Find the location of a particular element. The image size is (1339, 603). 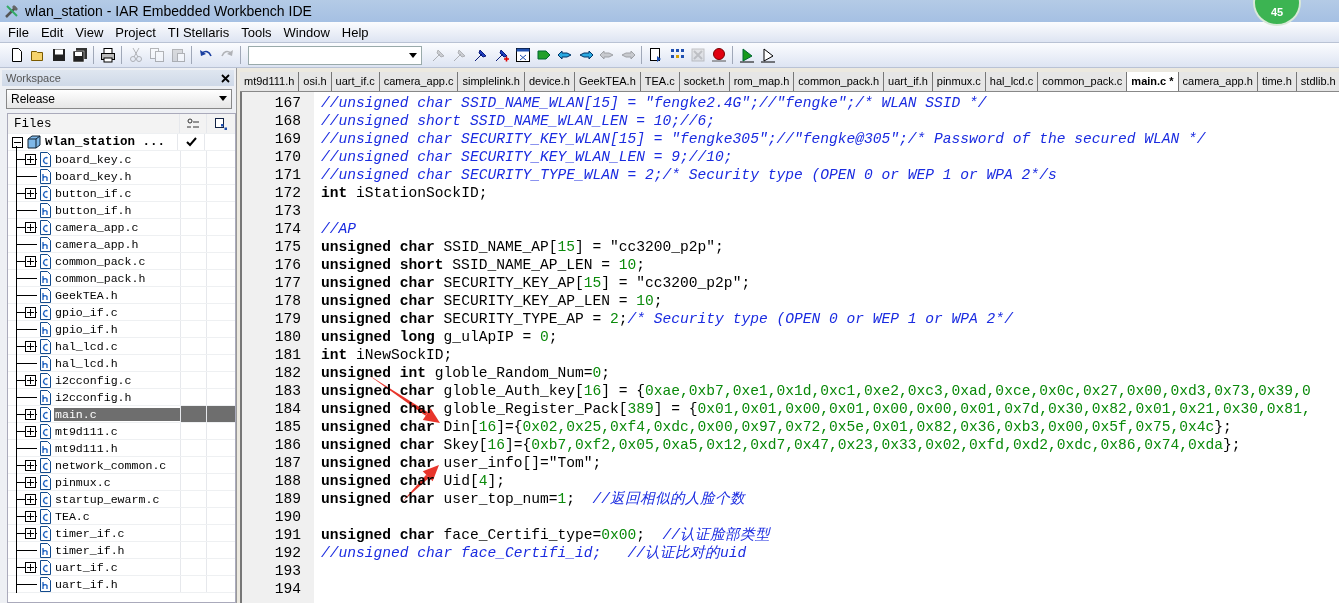

tree-node: i2cconfig.h is located at coordinates (93, 397).